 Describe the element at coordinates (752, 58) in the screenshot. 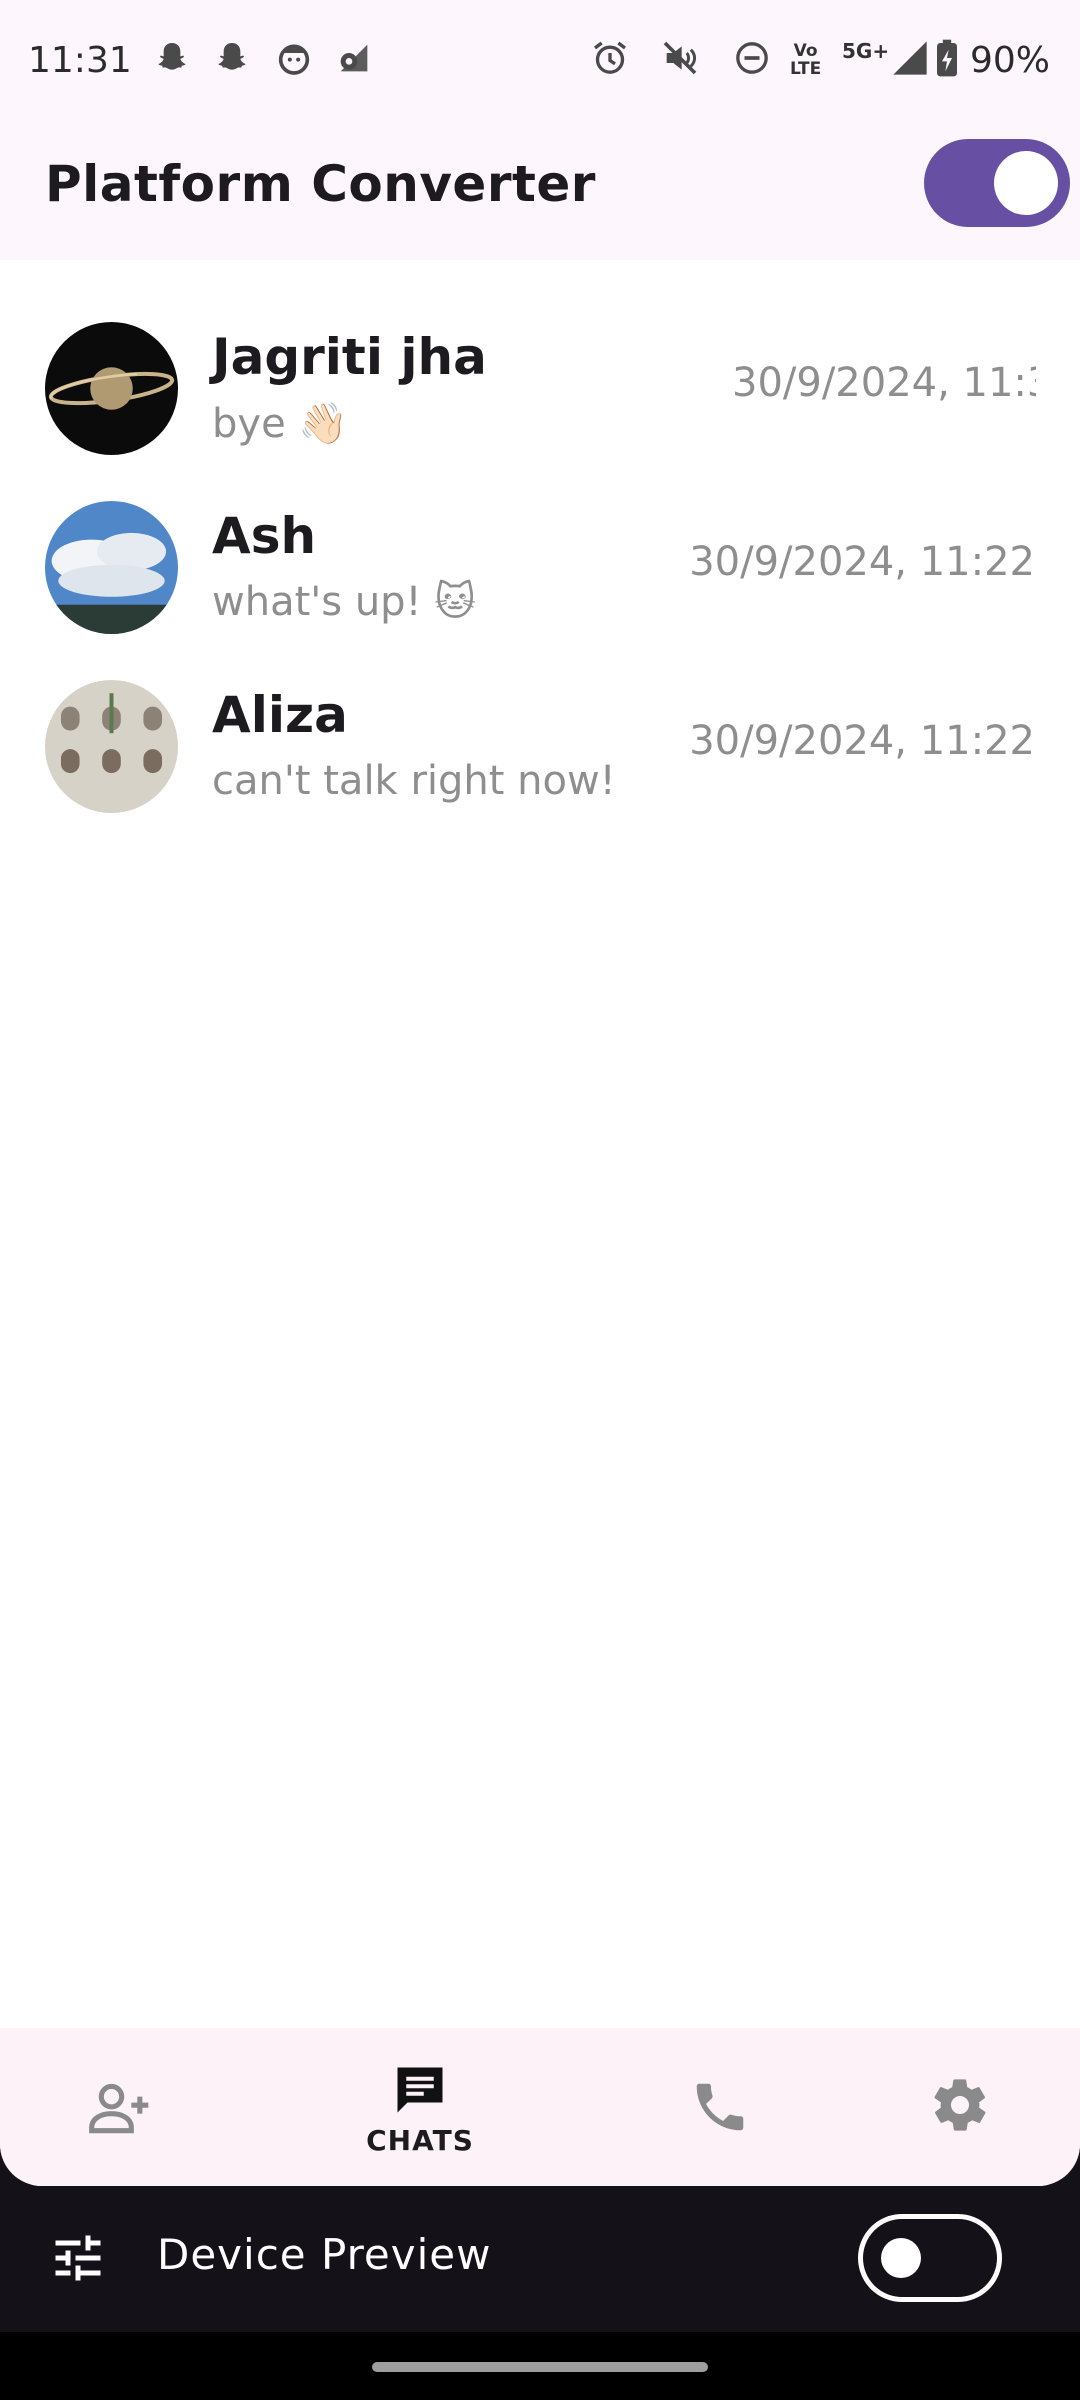

I see `do-not-disturb-icon` at that location.